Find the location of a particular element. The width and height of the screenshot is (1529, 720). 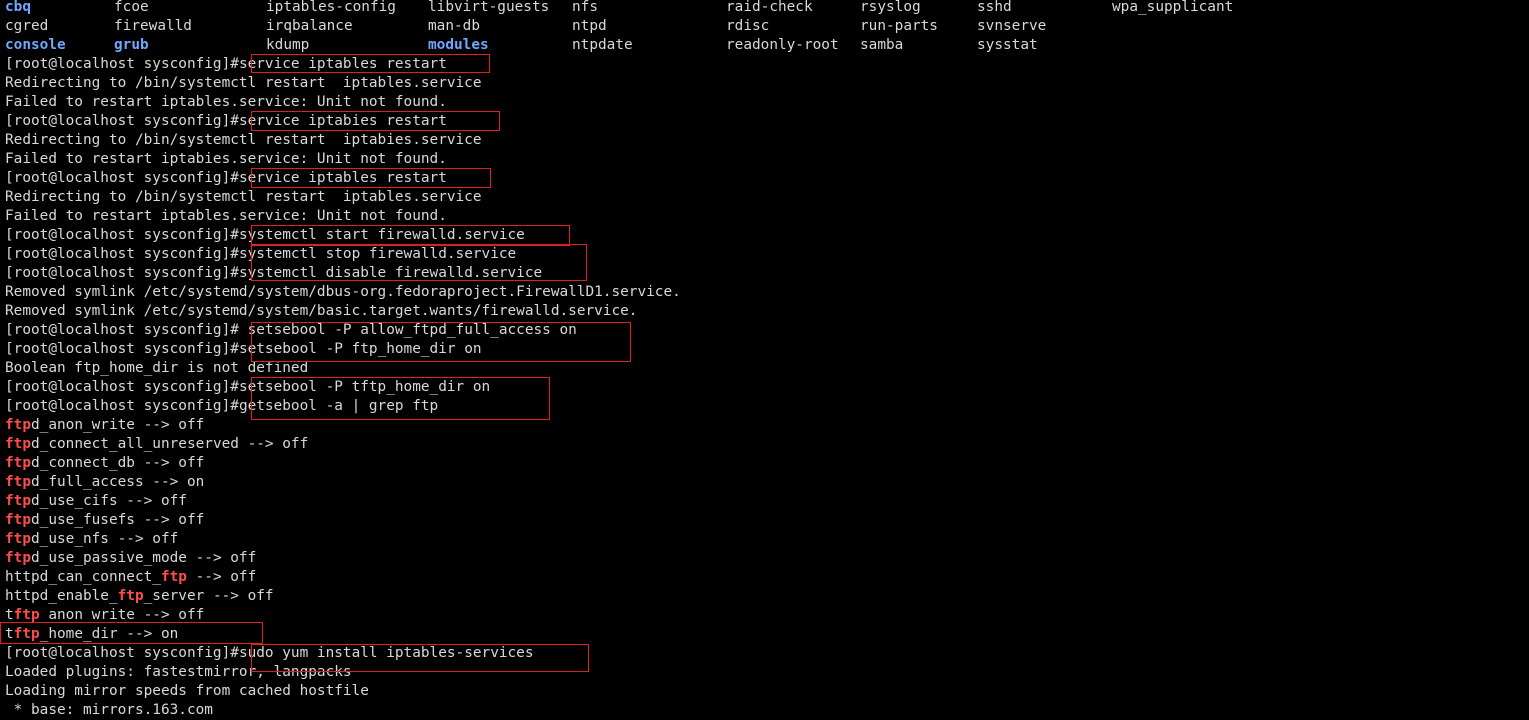

grep-post: d_use_nfs --> off is located at coordinates (105, 539).